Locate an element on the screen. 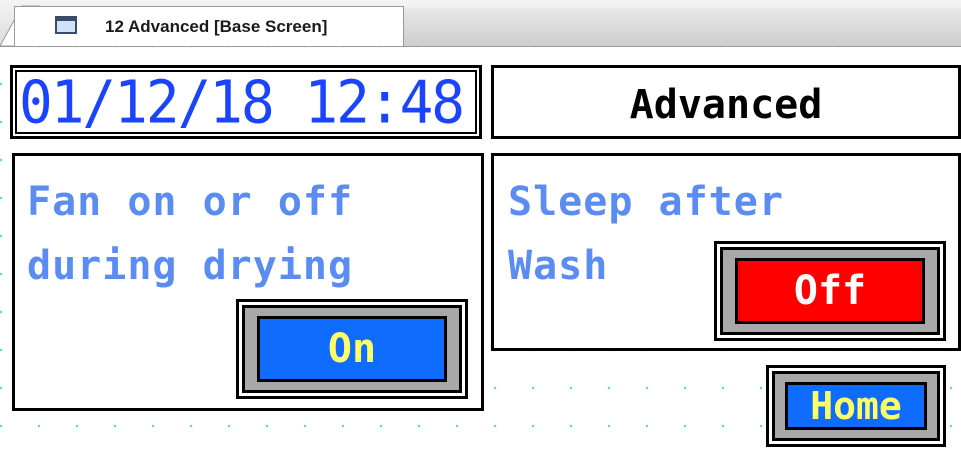  home-button-label: Home is located at coordinates (856, 406).